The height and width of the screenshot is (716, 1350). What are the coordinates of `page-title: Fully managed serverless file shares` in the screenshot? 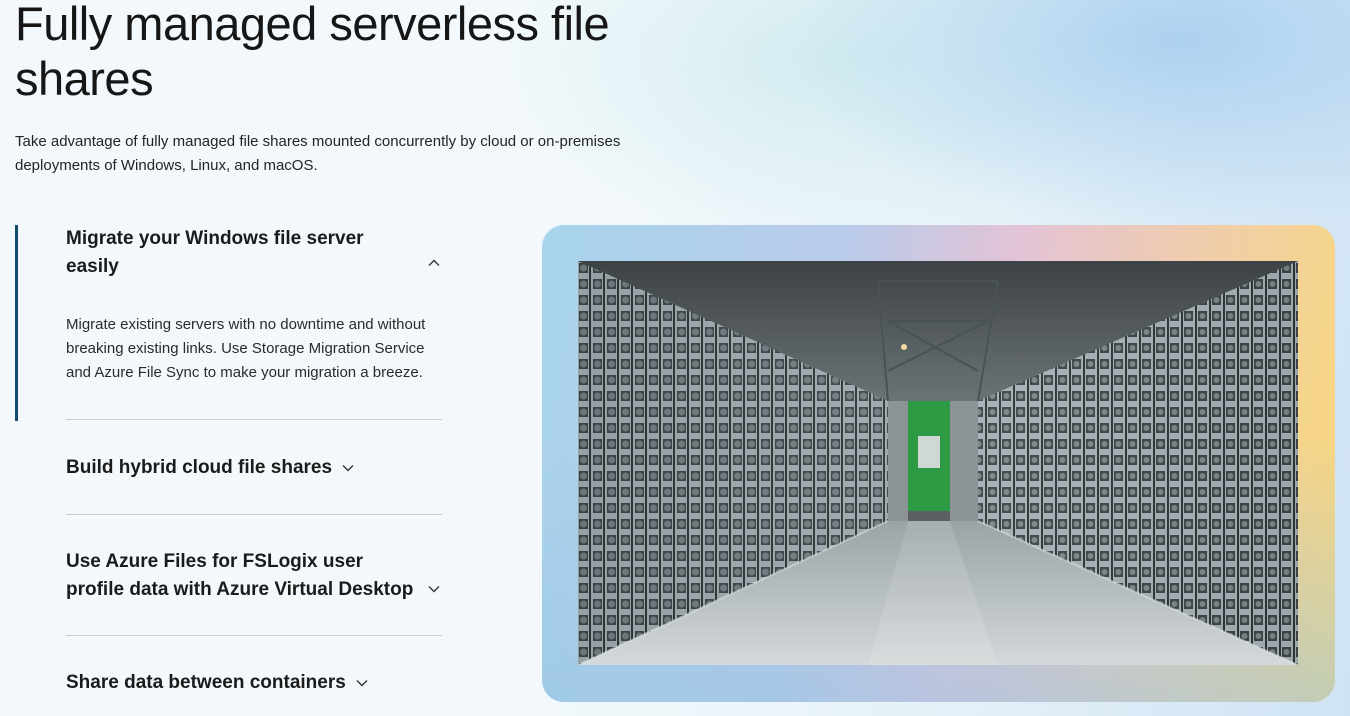 It's located at (312, 52).